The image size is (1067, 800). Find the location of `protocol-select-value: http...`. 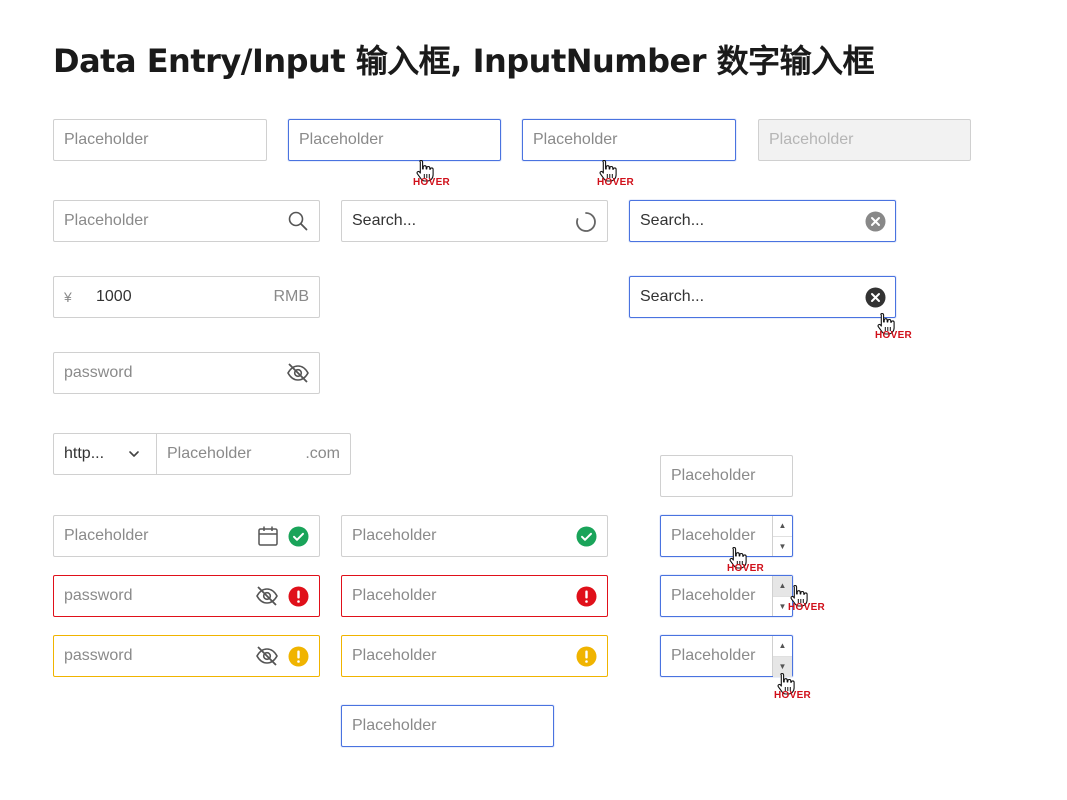

protocol-select-value: http... is located at coordinates (84, 454).